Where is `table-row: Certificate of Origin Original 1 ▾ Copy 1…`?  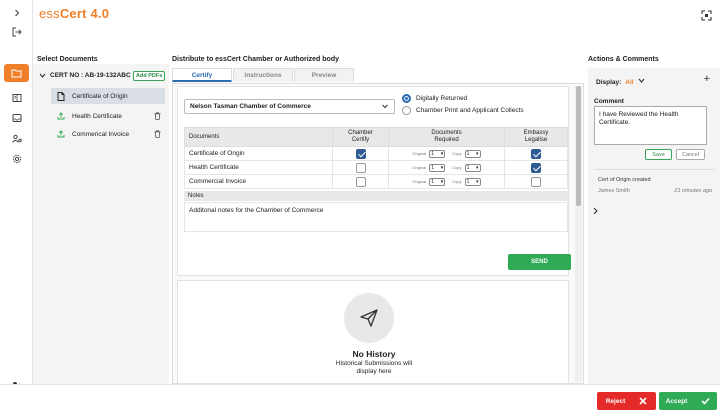
table-row: Certificate of Origin Original 1 ▾ Copy 1… is located at coordinates (376, 153).